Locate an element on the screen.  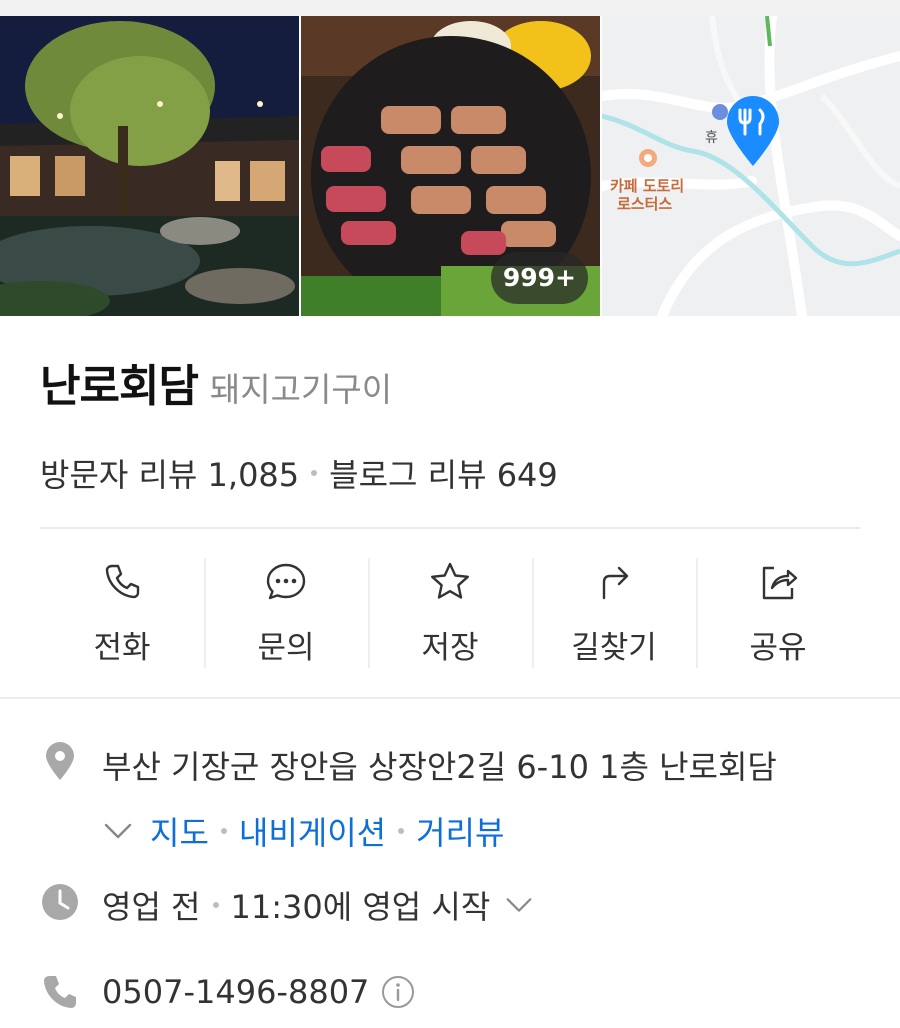
photo-food: 999+ is located at coordinates (450, 166).